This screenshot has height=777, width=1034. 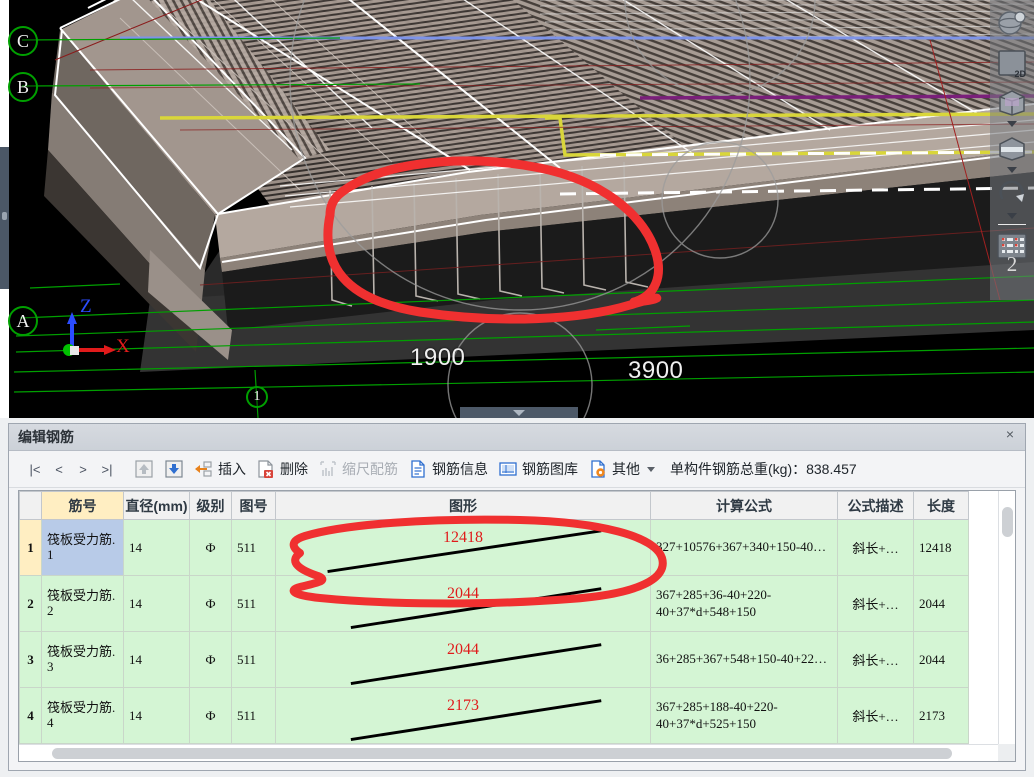 I want to click on rebar-library-label: 钢筋图库, so click(x=550, y=469).